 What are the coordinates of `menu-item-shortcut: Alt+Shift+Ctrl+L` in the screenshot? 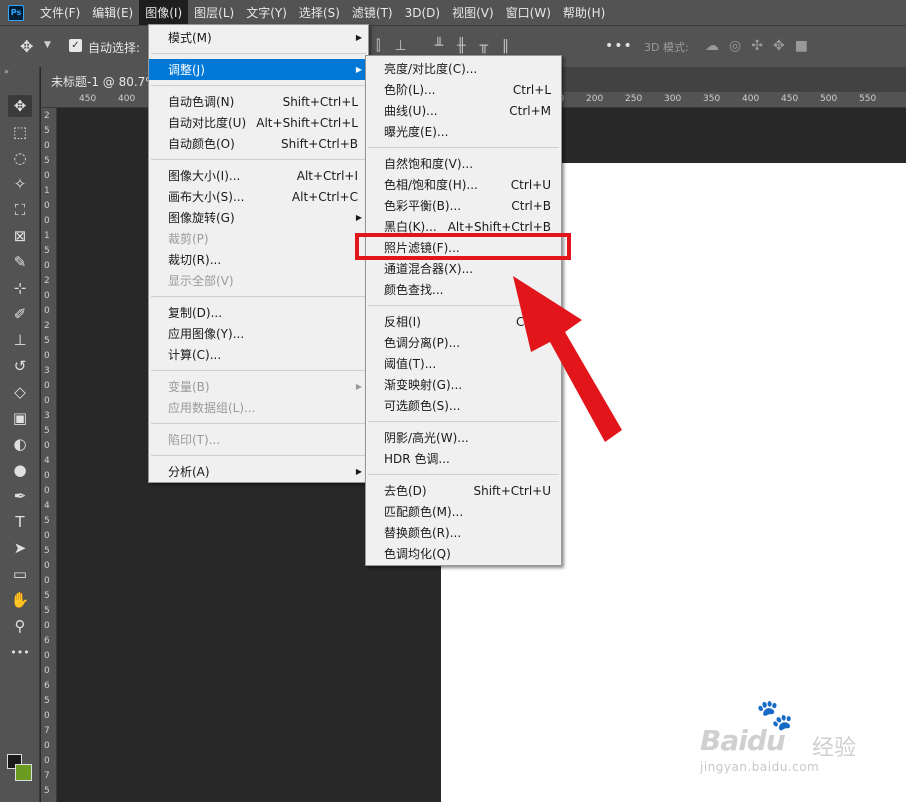 It's located at (307, 122).